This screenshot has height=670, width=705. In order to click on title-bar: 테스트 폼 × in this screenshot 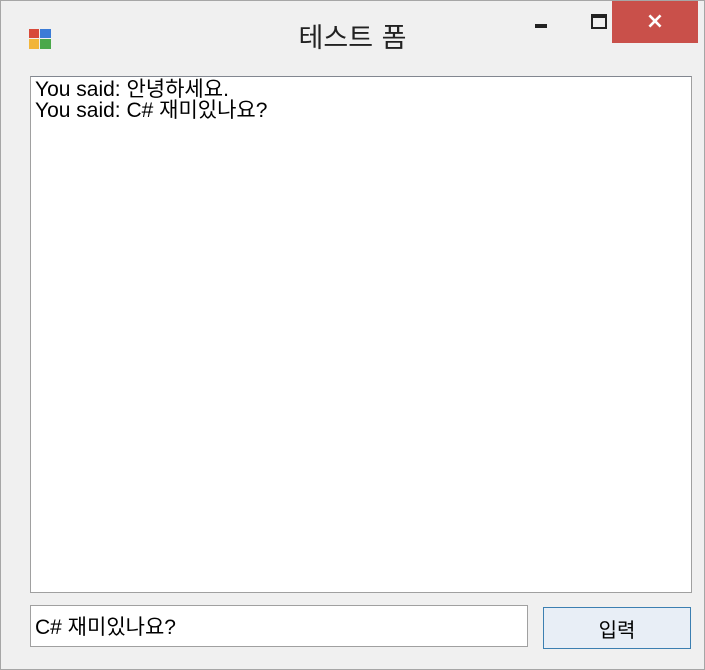, I will do `click(352, 34)`.